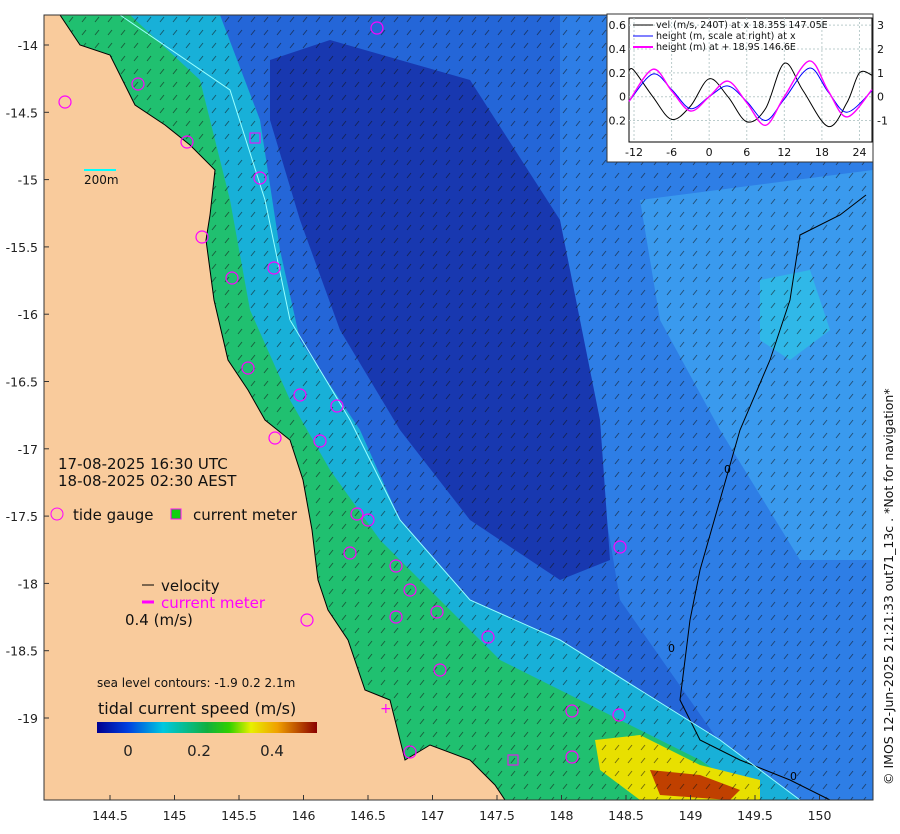  I want to click on inset-y-right-tick: -1, so click(882, 121).